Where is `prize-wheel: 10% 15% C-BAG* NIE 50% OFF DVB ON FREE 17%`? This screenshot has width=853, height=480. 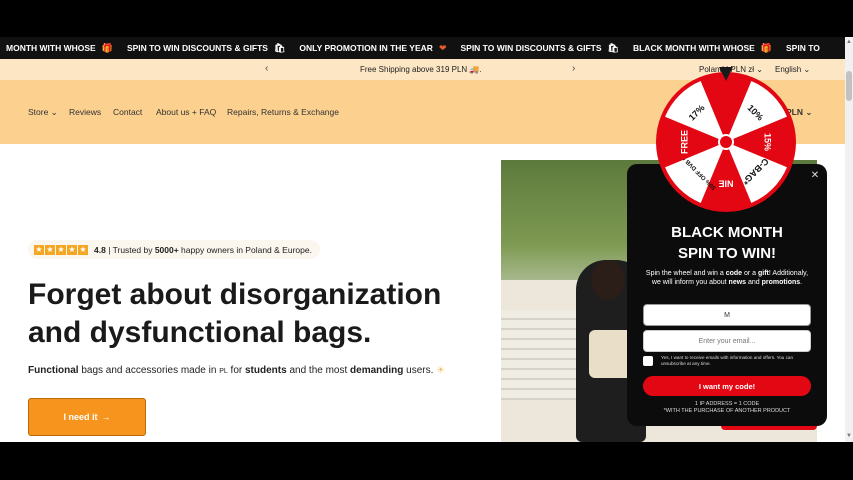 prize-wheel: 10% 15% C-BAG* NIE 50% OFF DVB ON FREE 17% is located at coordinates (726, 140).